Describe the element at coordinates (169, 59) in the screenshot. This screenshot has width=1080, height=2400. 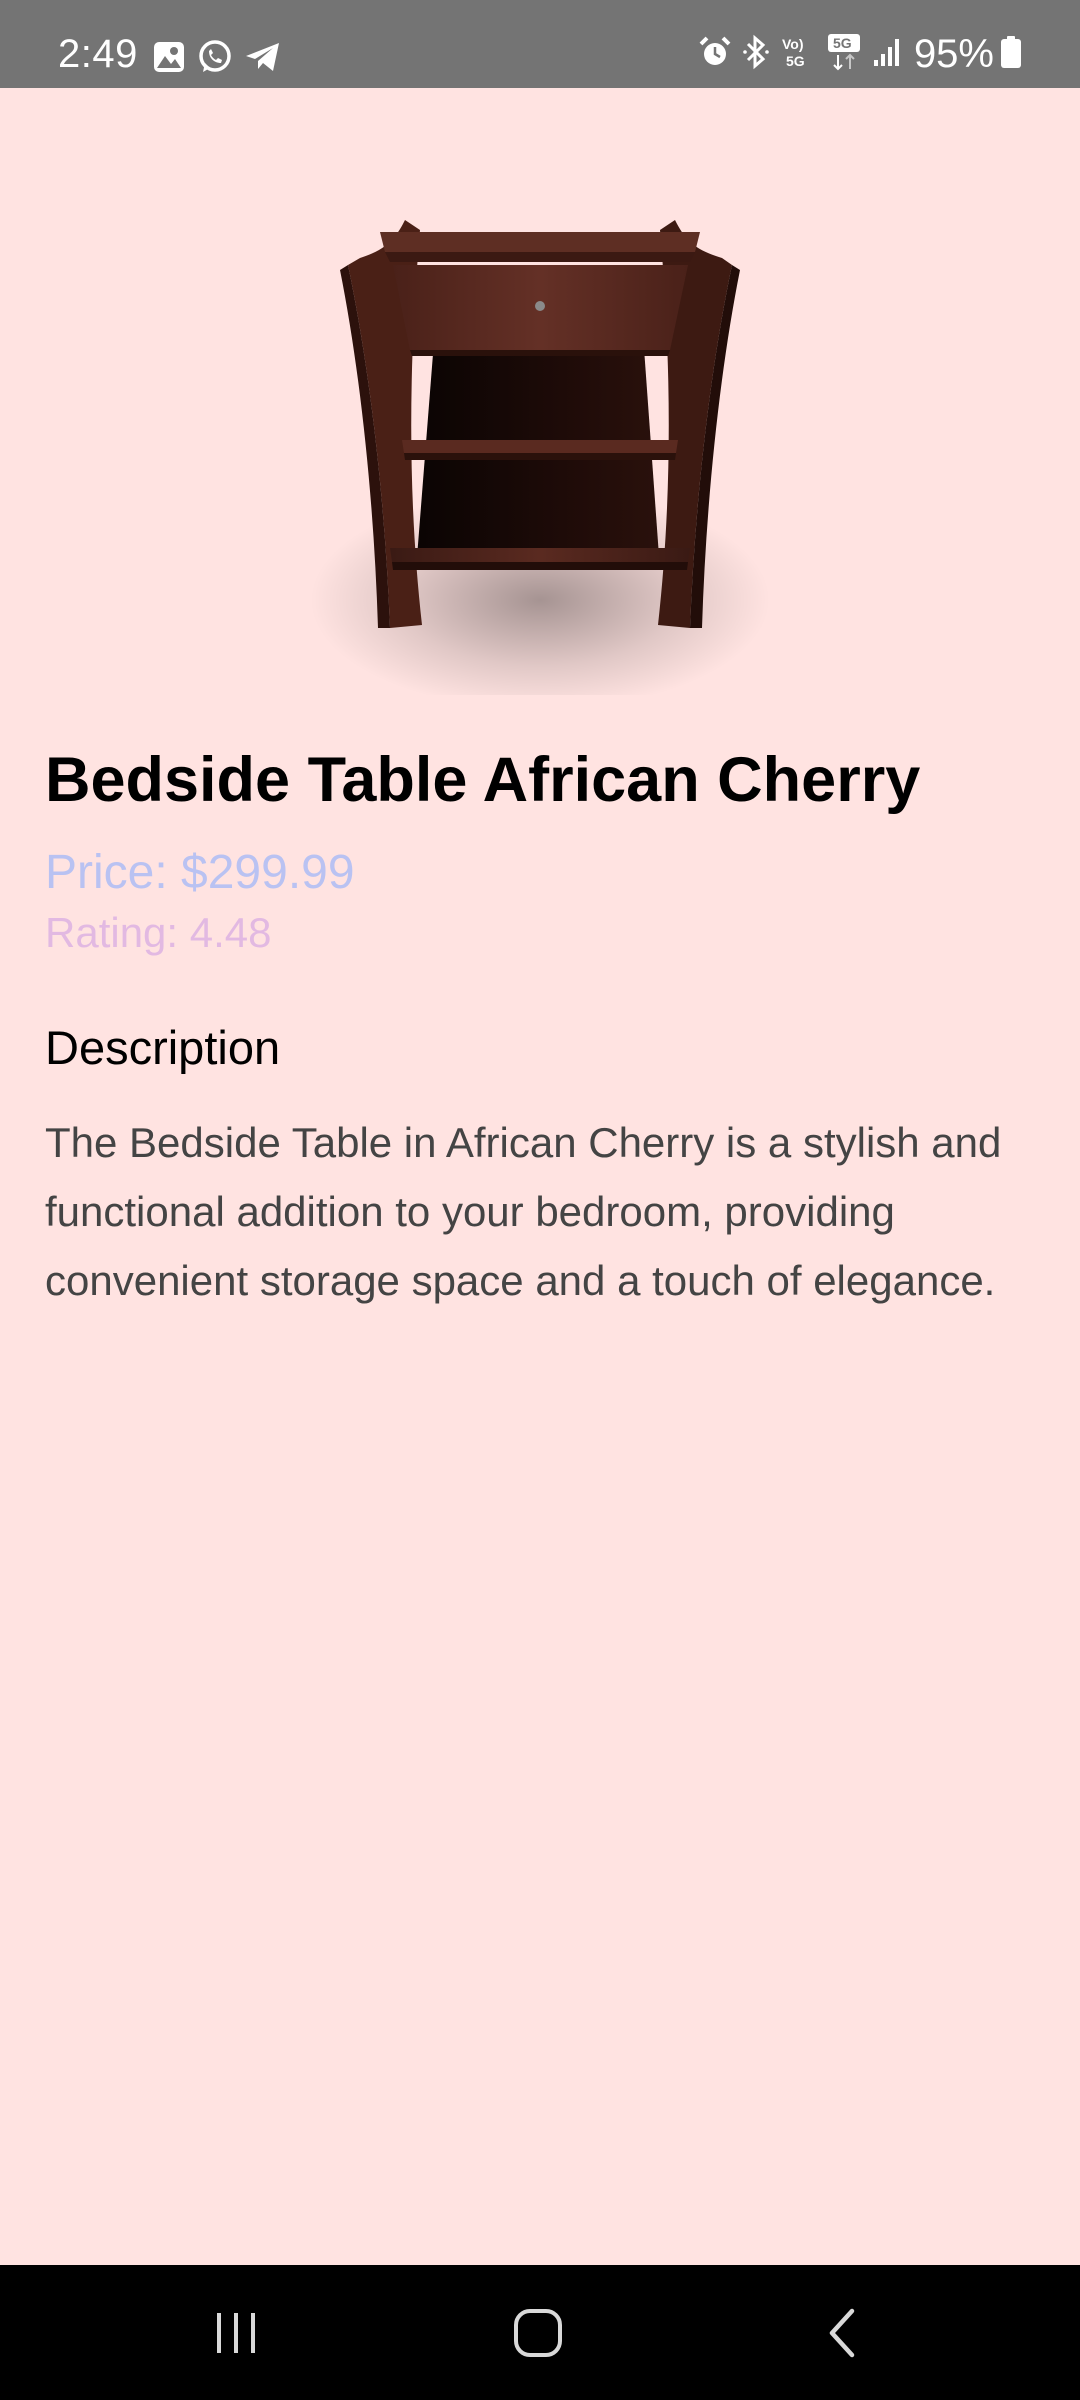
I see `gallery-icon` at that location.